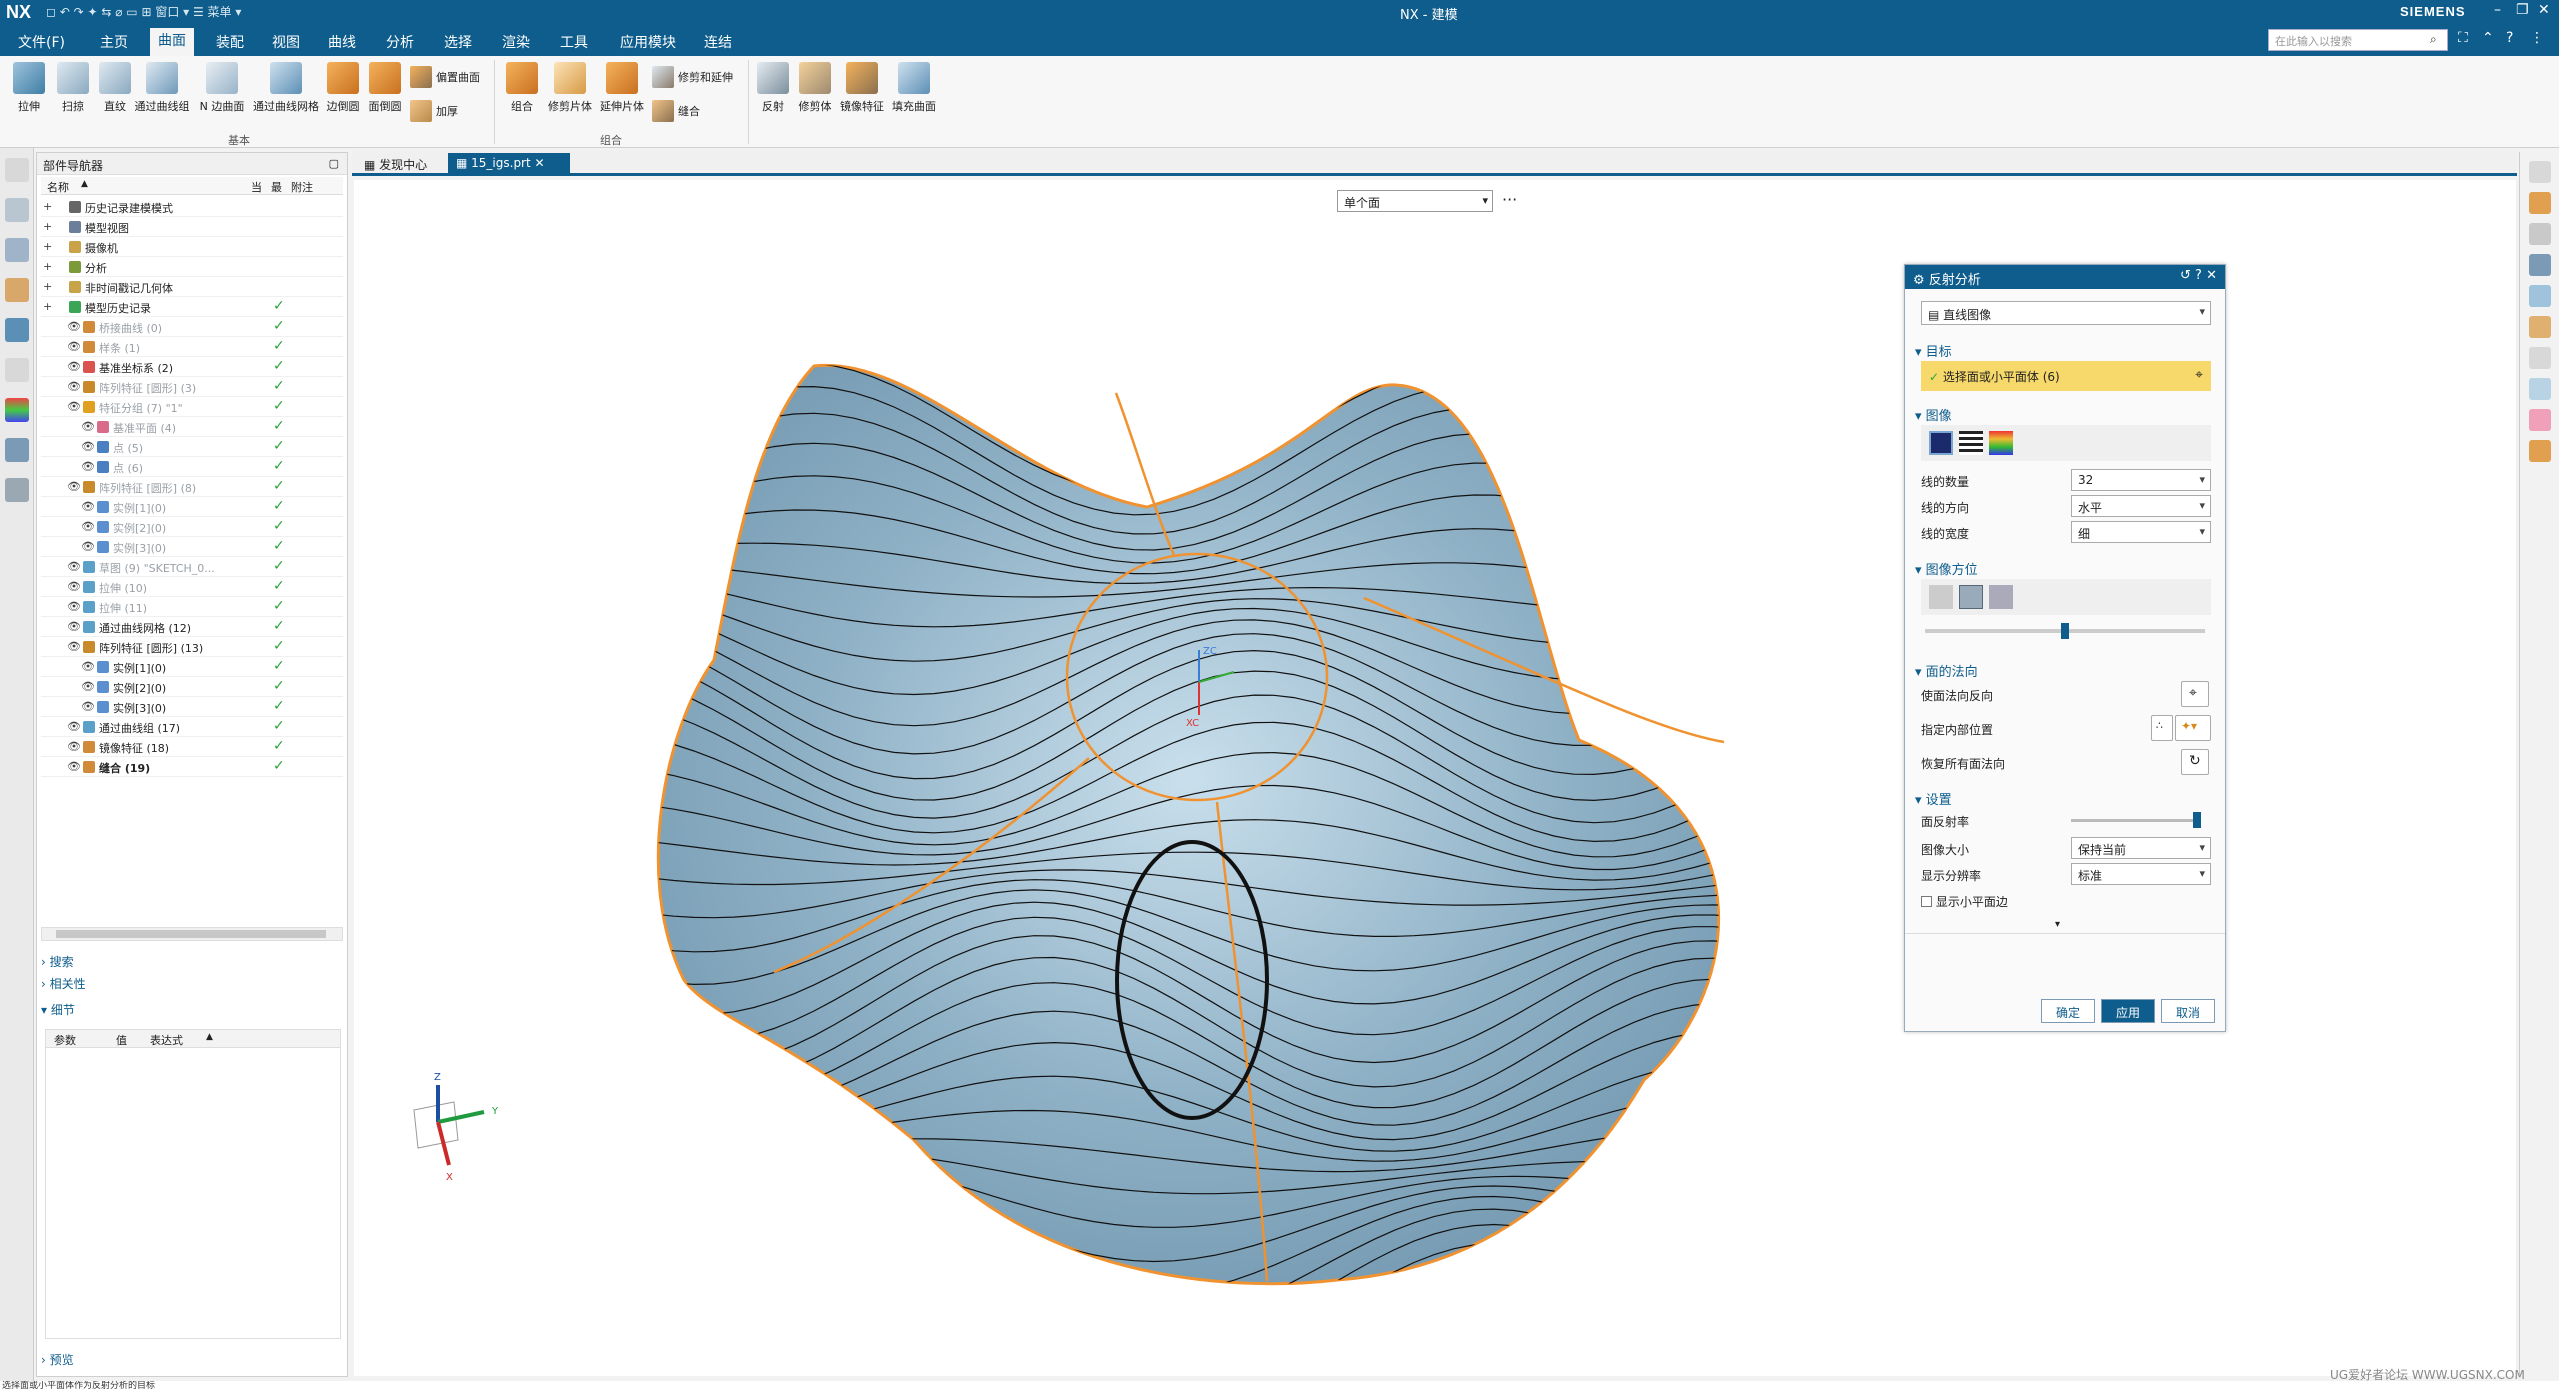 This screenshot has width=2559, height=1391. I want to click on black-white-lines-icon, so click(1971, 443).